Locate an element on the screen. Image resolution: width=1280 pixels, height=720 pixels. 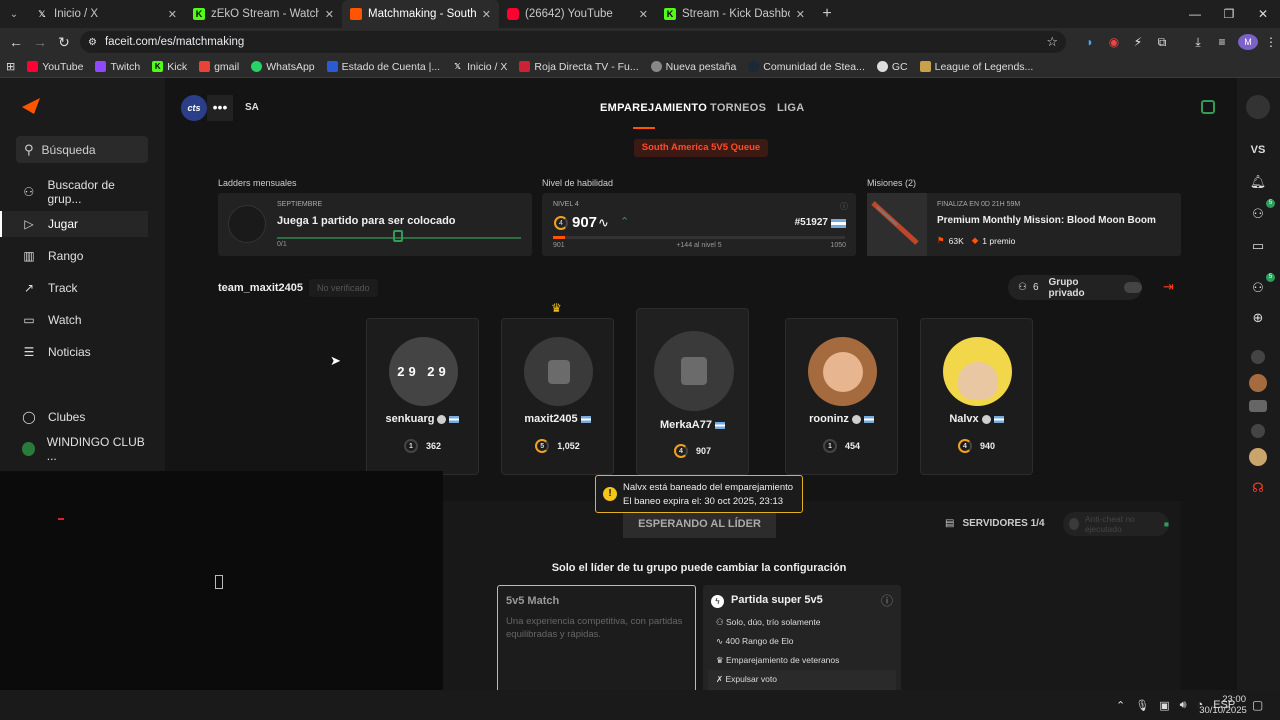
player-card: maxit2405 5 1,052 is located at coordinates (557, 396).